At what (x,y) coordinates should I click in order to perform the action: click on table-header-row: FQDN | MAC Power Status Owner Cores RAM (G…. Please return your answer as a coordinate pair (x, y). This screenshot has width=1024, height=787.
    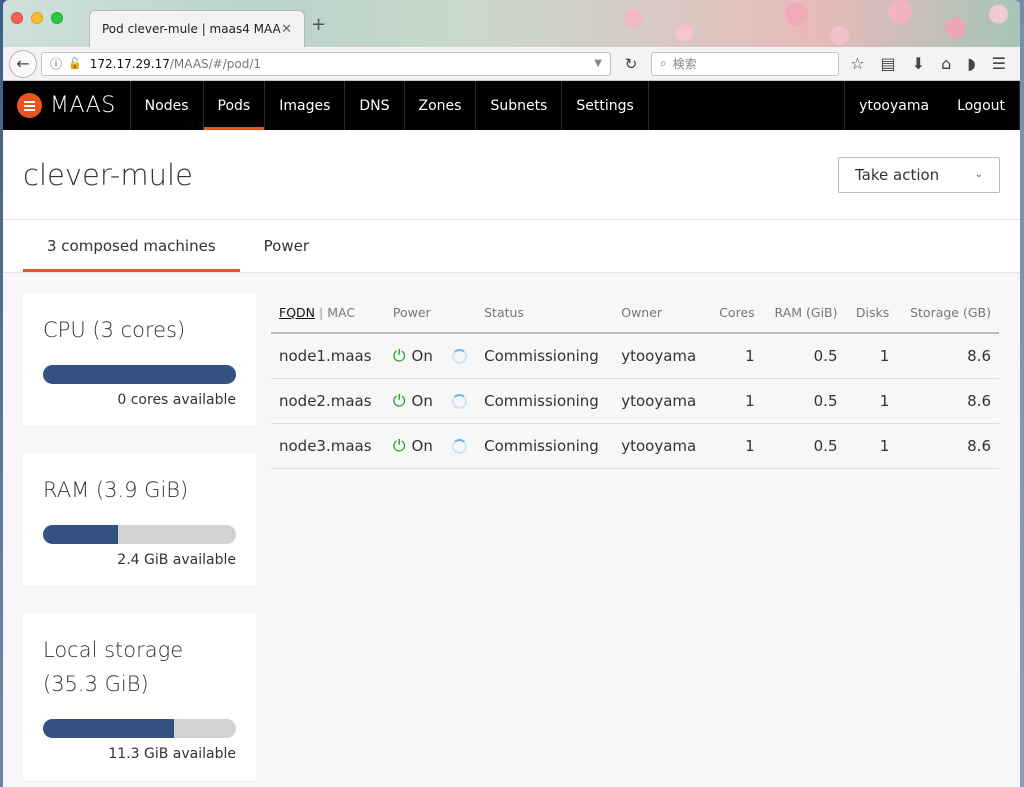
    Looking at the image, I should click on (635, 313).